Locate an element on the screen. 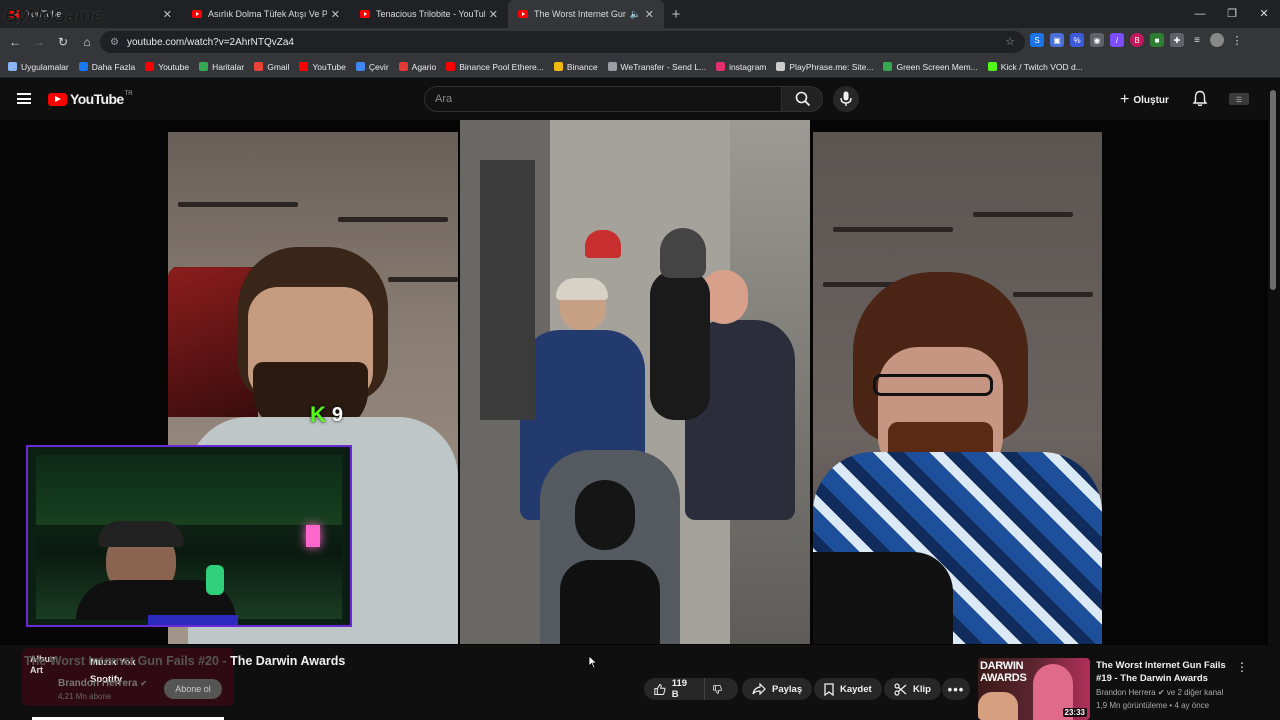  more-horizontal-icon: ••• is located at coordinates (956, 689).